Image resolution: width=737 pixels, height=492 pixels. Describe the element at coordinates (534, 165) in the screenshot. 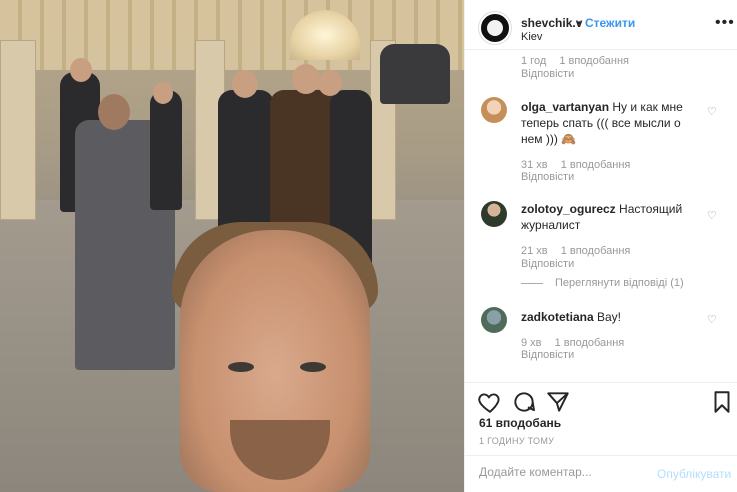

I see `comment-time: 31 хв` at that location.